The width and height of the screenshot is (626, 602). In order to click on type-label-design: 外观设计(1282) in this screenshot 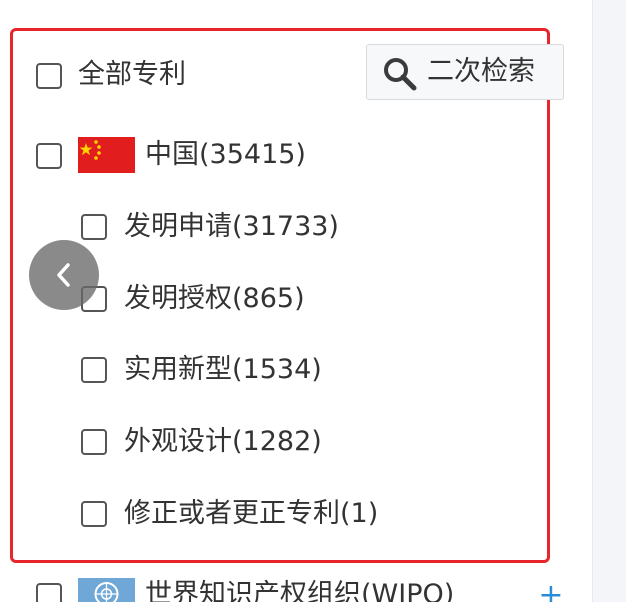, I will do `click(223, 441)`.